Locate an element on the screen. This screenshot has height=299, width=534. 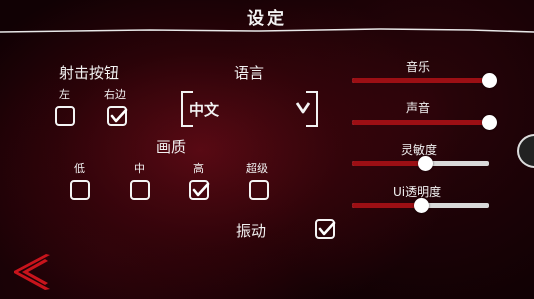
language-dropdown: 中文 is located at coordinates (249, 109).